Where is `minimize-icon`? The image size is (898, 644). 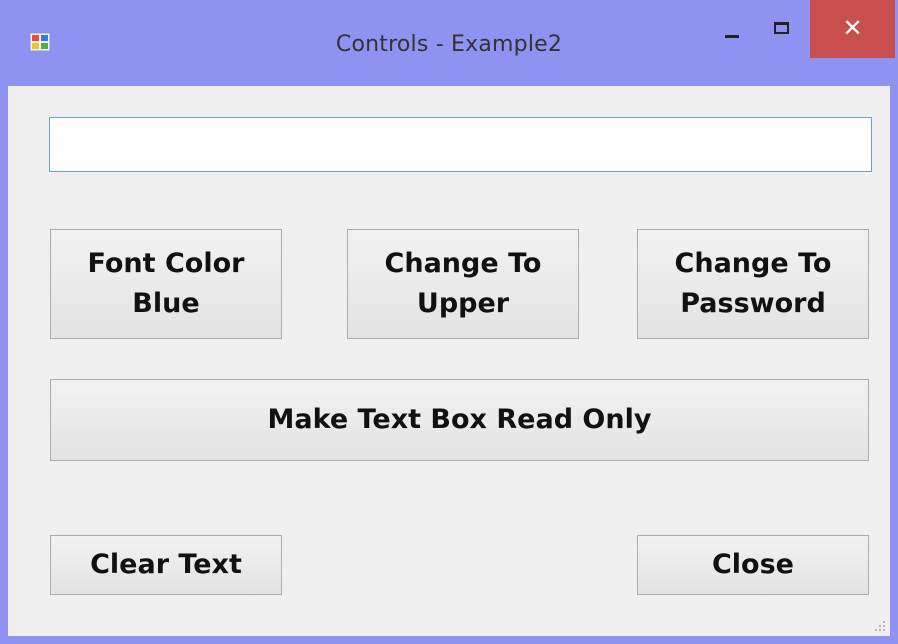 minimize-icon is located at coordinates (732, 36).